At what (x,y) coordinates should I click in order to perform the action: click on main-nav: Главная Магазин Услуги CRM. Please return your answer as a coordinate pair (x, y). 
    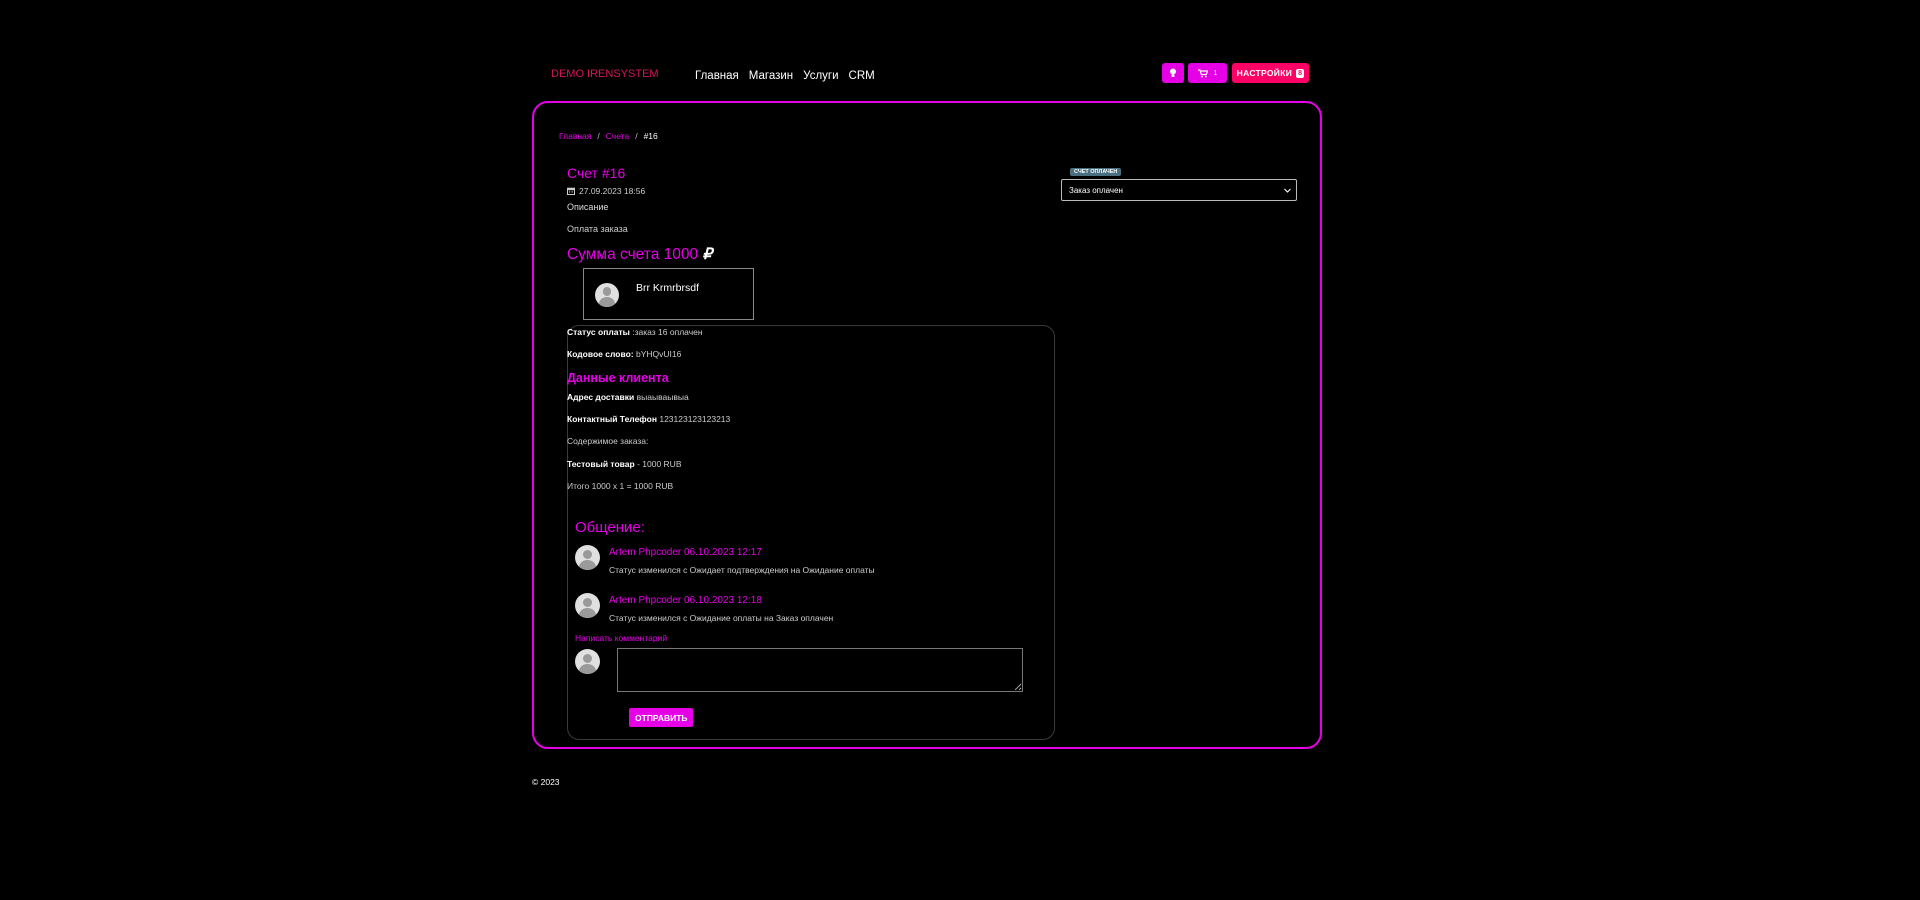
    Looking at the image, I should click on (785, 76).